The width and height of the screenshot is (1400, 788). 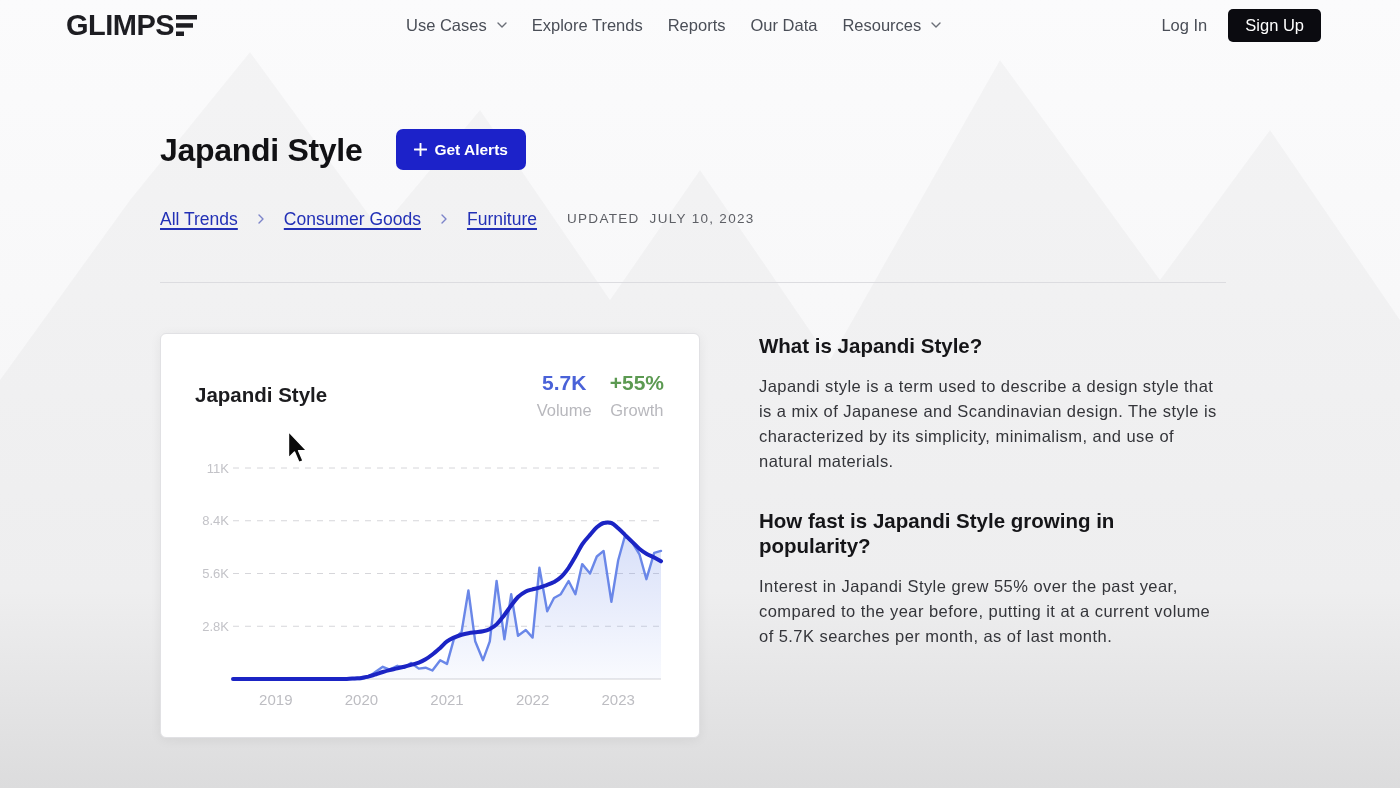 I want to click on page-title: Japandi Style, so click(x=261, y=150).